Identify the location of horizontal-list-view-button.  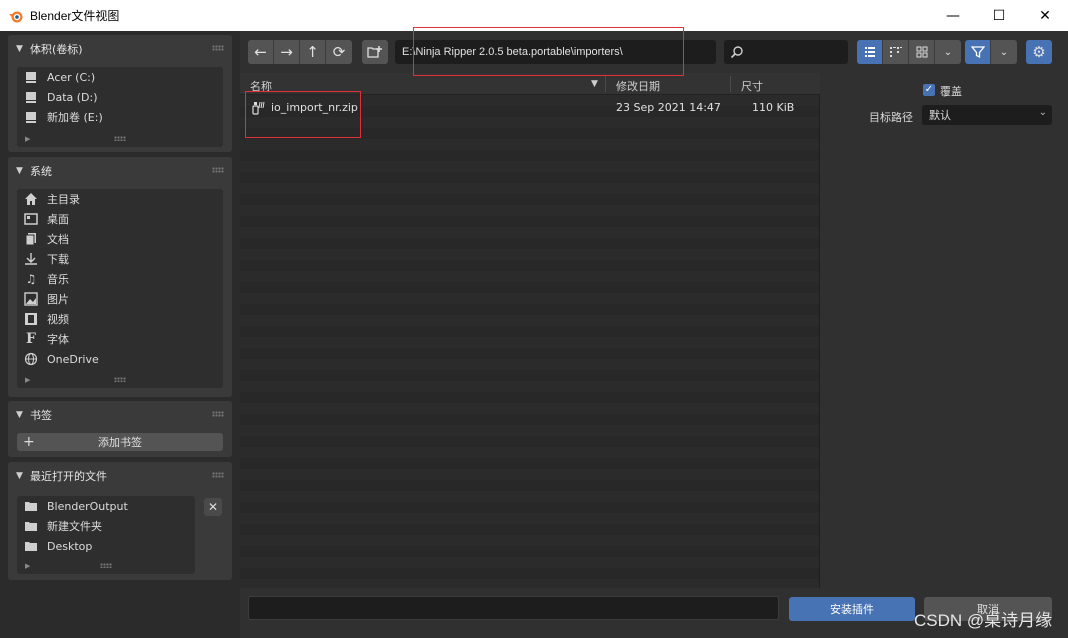
(896, 52).